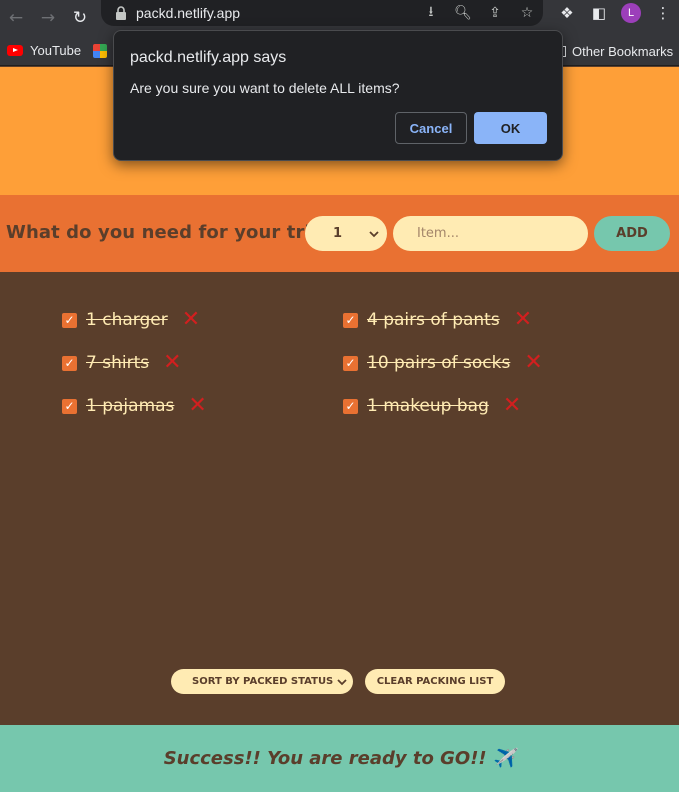 This screenshot has width=679, height=792. Describe the element at coordinates (439, 363) in the screenshot. I see `item-label: 10 pairs of socks` at that location.